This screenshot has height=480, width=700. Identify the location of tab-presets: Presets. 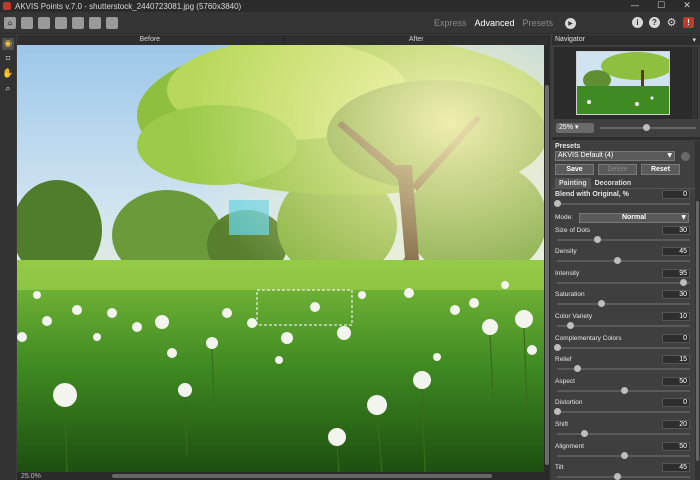
(538, 23).